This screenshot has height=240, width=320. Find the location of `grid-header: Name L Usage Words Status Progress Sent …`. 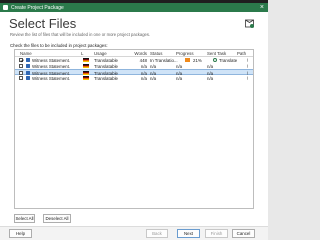

grid-header: Name L Usage Words Status Progress Sent … is located at coordinates (134, 53).